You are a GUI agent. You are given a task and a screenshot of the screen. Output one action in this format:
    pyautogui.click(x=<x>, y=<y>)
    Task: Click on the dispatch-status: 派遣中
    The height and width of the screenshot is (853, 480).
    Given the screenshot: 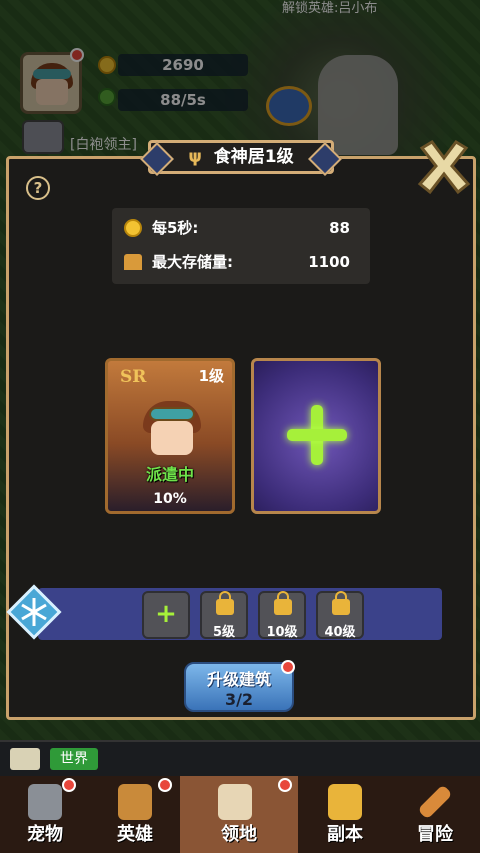 What is the action you would take?
    pyautogui.click(x=169, y=474)
    